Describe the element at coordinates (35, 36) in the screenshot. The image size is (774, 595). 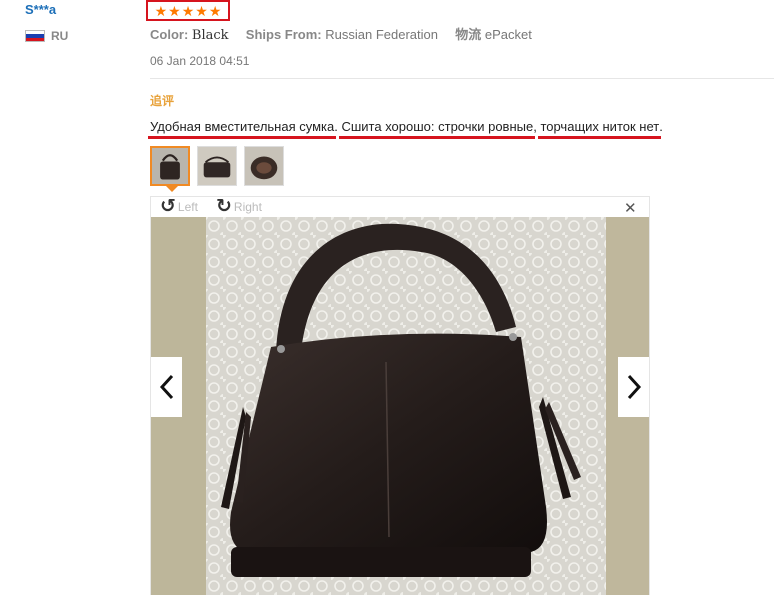
I see `russia-flag-icon` at that location.